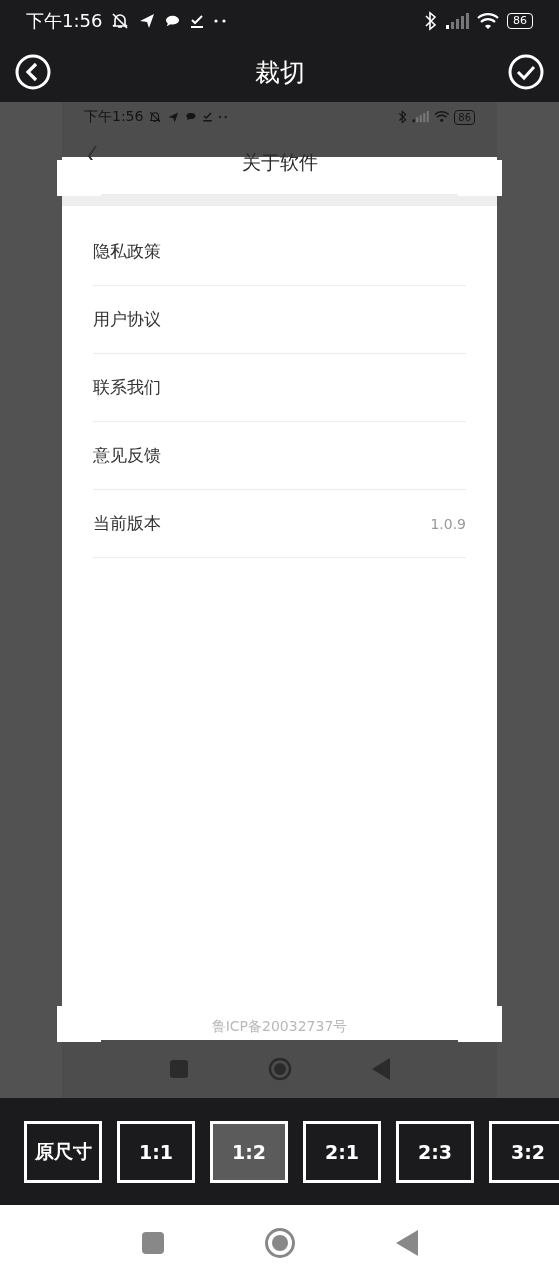 The height and width of the screenshot is (1280, 559). What do you see at coordinates (63, 1151) in the screenshot?
I see `ratio-button: 原尺寸` at bounding box center [63, 1151].